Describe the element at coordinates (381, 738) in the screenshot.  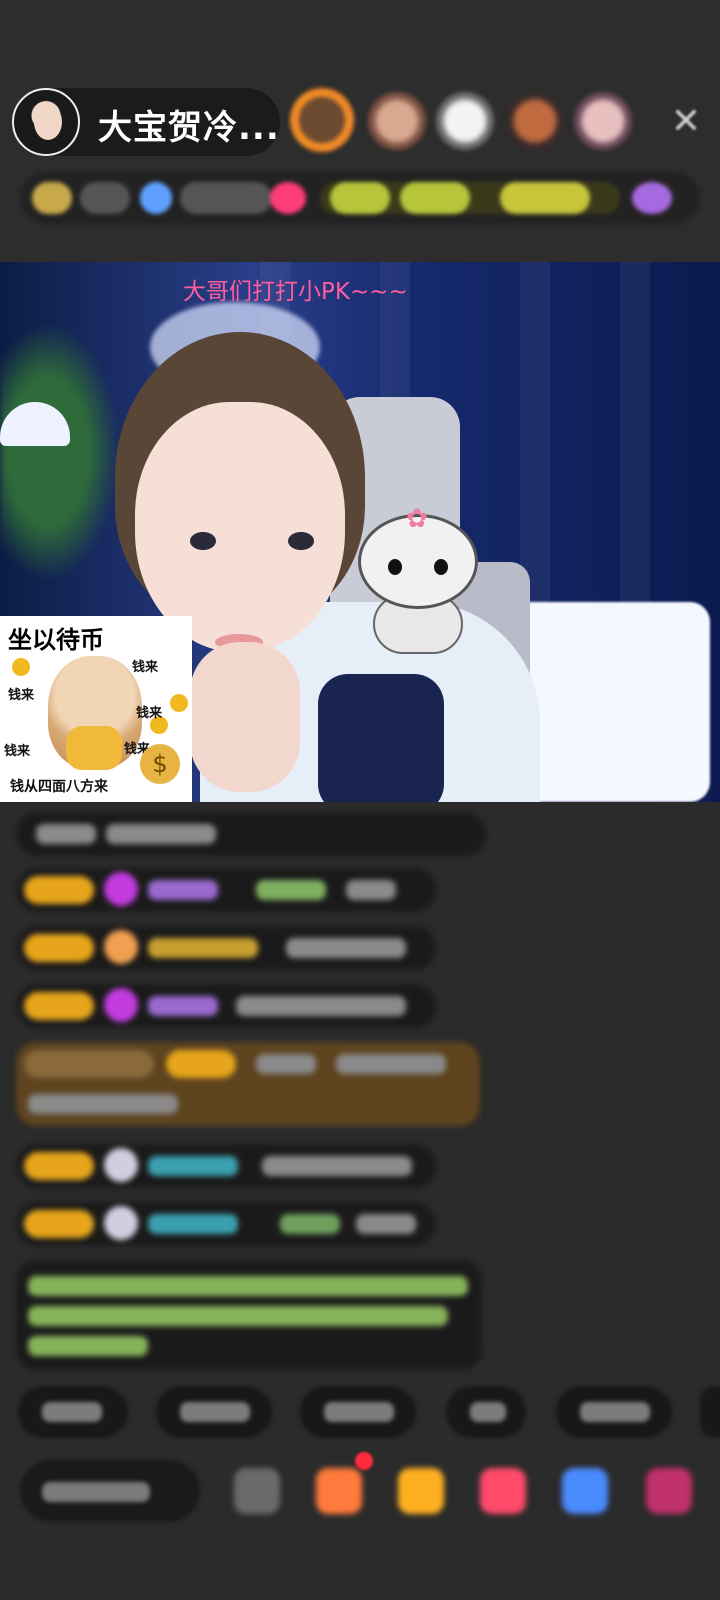
I see `microphone` at that location.